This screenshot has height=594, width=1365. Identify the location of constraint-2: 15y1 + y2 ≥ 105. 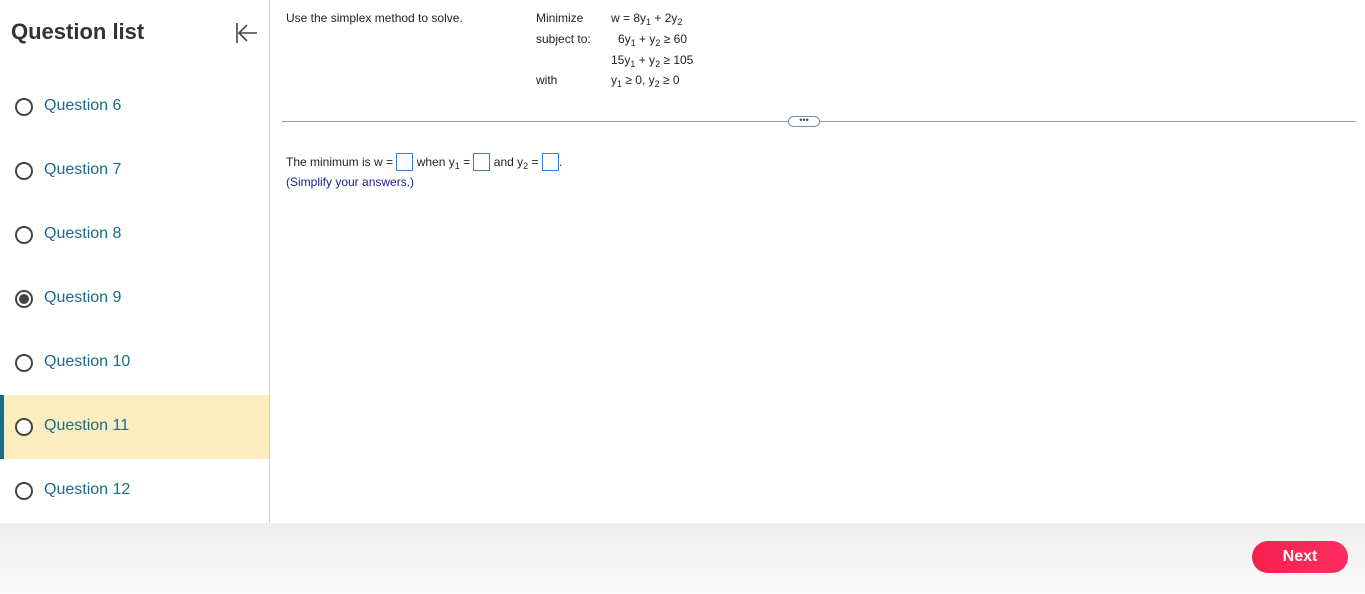
(652, 61).